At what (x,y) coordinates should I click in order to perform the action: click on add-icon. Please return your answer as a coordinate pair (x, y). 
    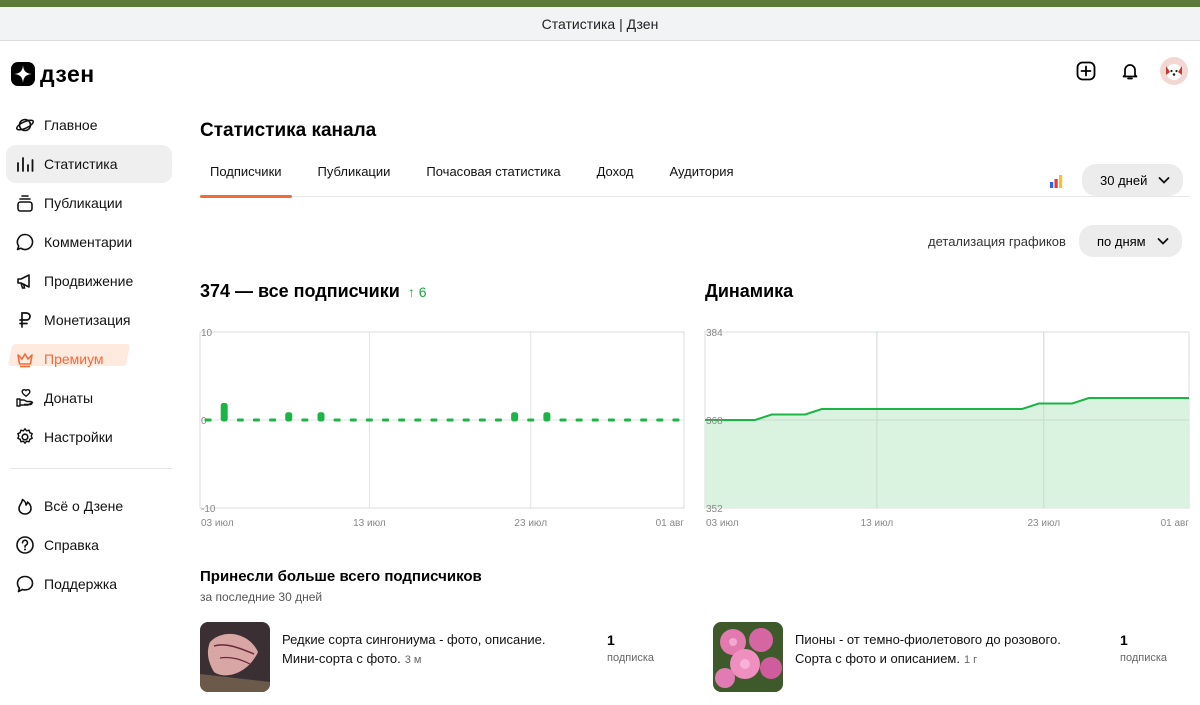
    Looking at the image, I should click on (1086, 71).